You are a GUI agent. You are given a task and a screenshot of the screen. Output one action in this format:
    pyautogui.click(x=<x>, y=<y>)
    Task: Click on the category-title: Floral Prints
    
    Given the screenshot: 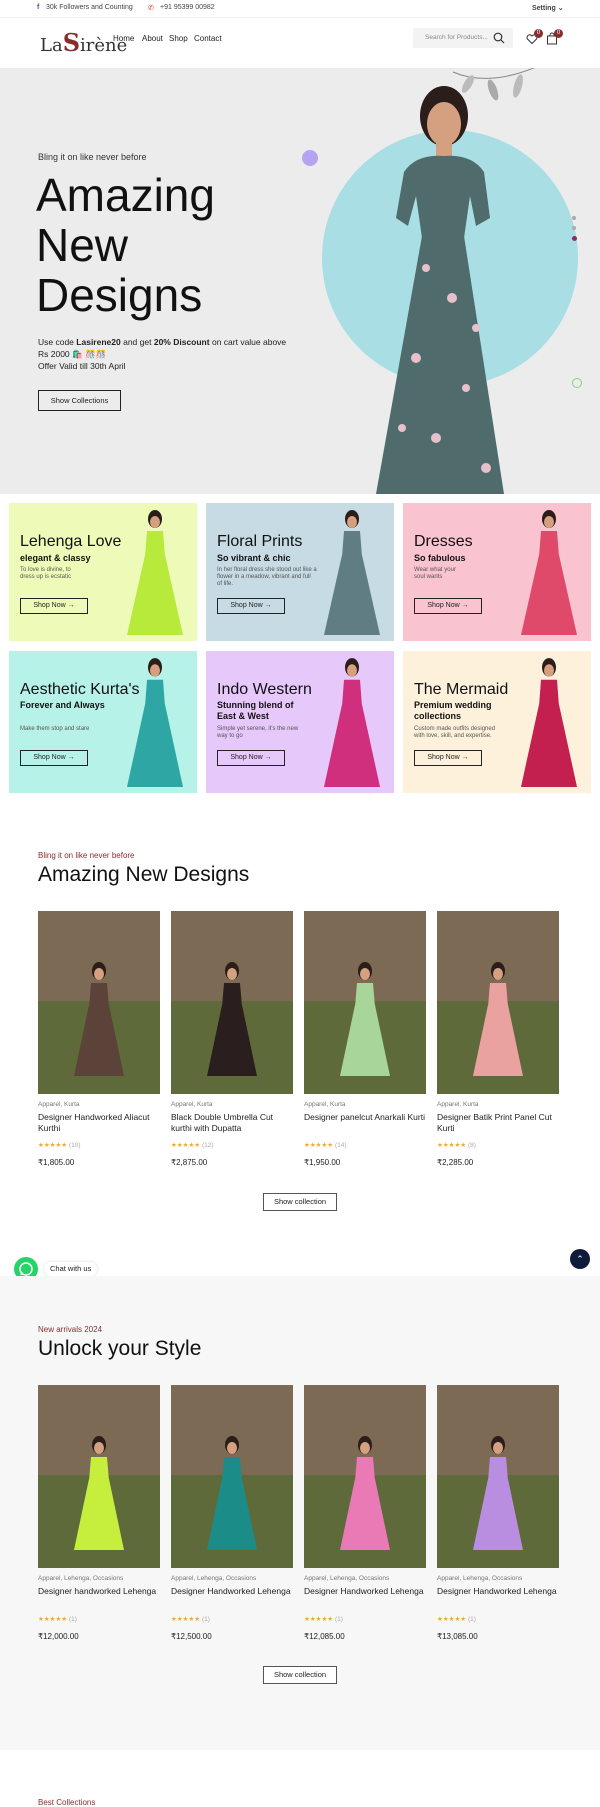 What is the action you would take?
    pyautogui.click(x=260, y=541)
    